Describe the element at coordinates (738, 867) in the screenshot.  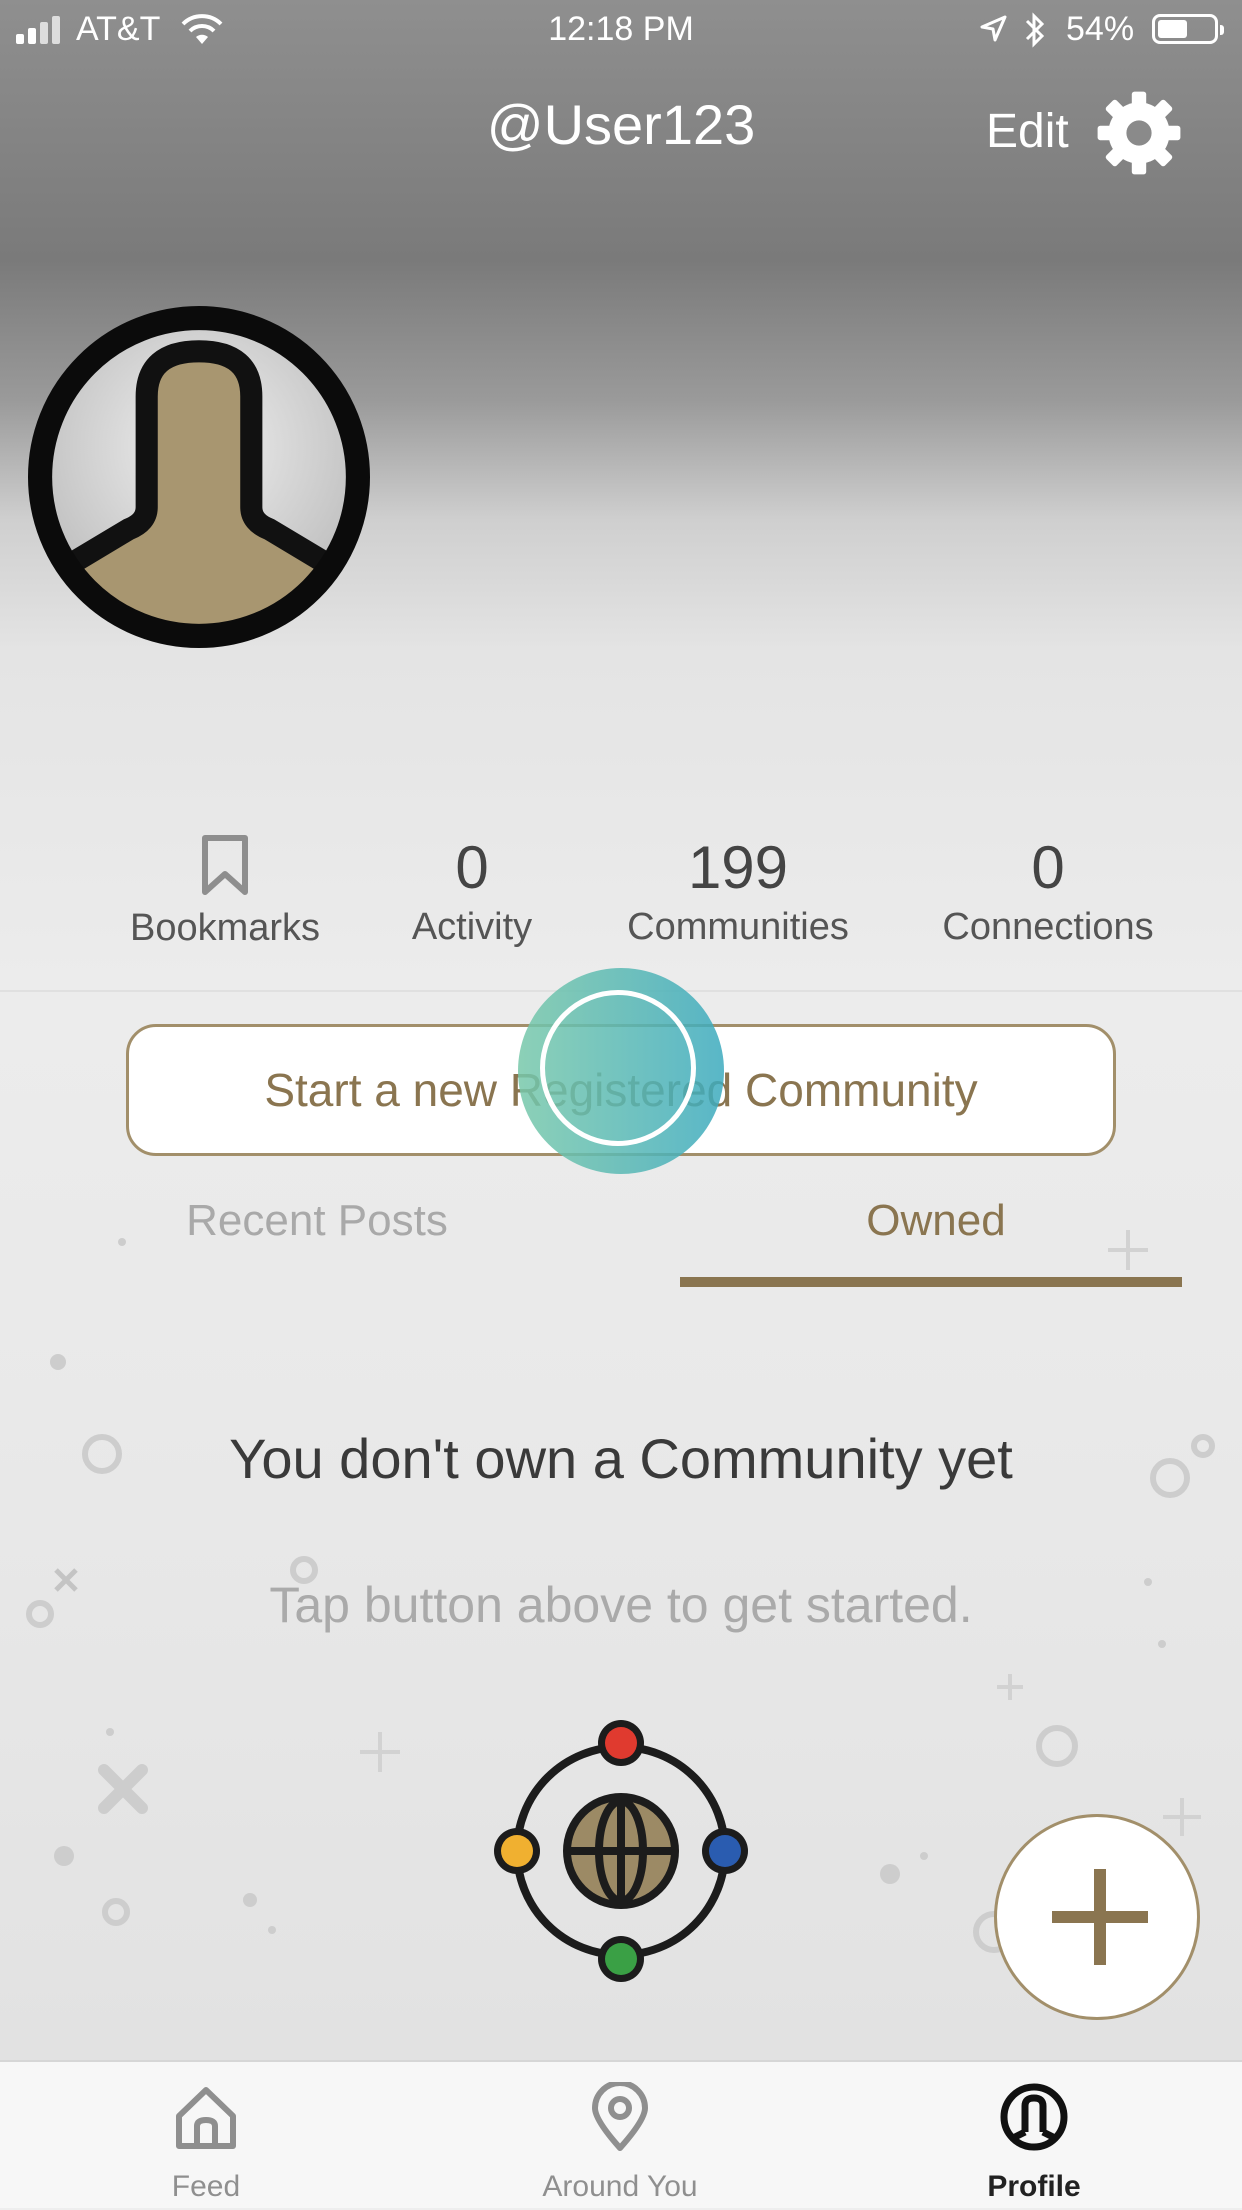
I see `communities-count: 199` at that location.